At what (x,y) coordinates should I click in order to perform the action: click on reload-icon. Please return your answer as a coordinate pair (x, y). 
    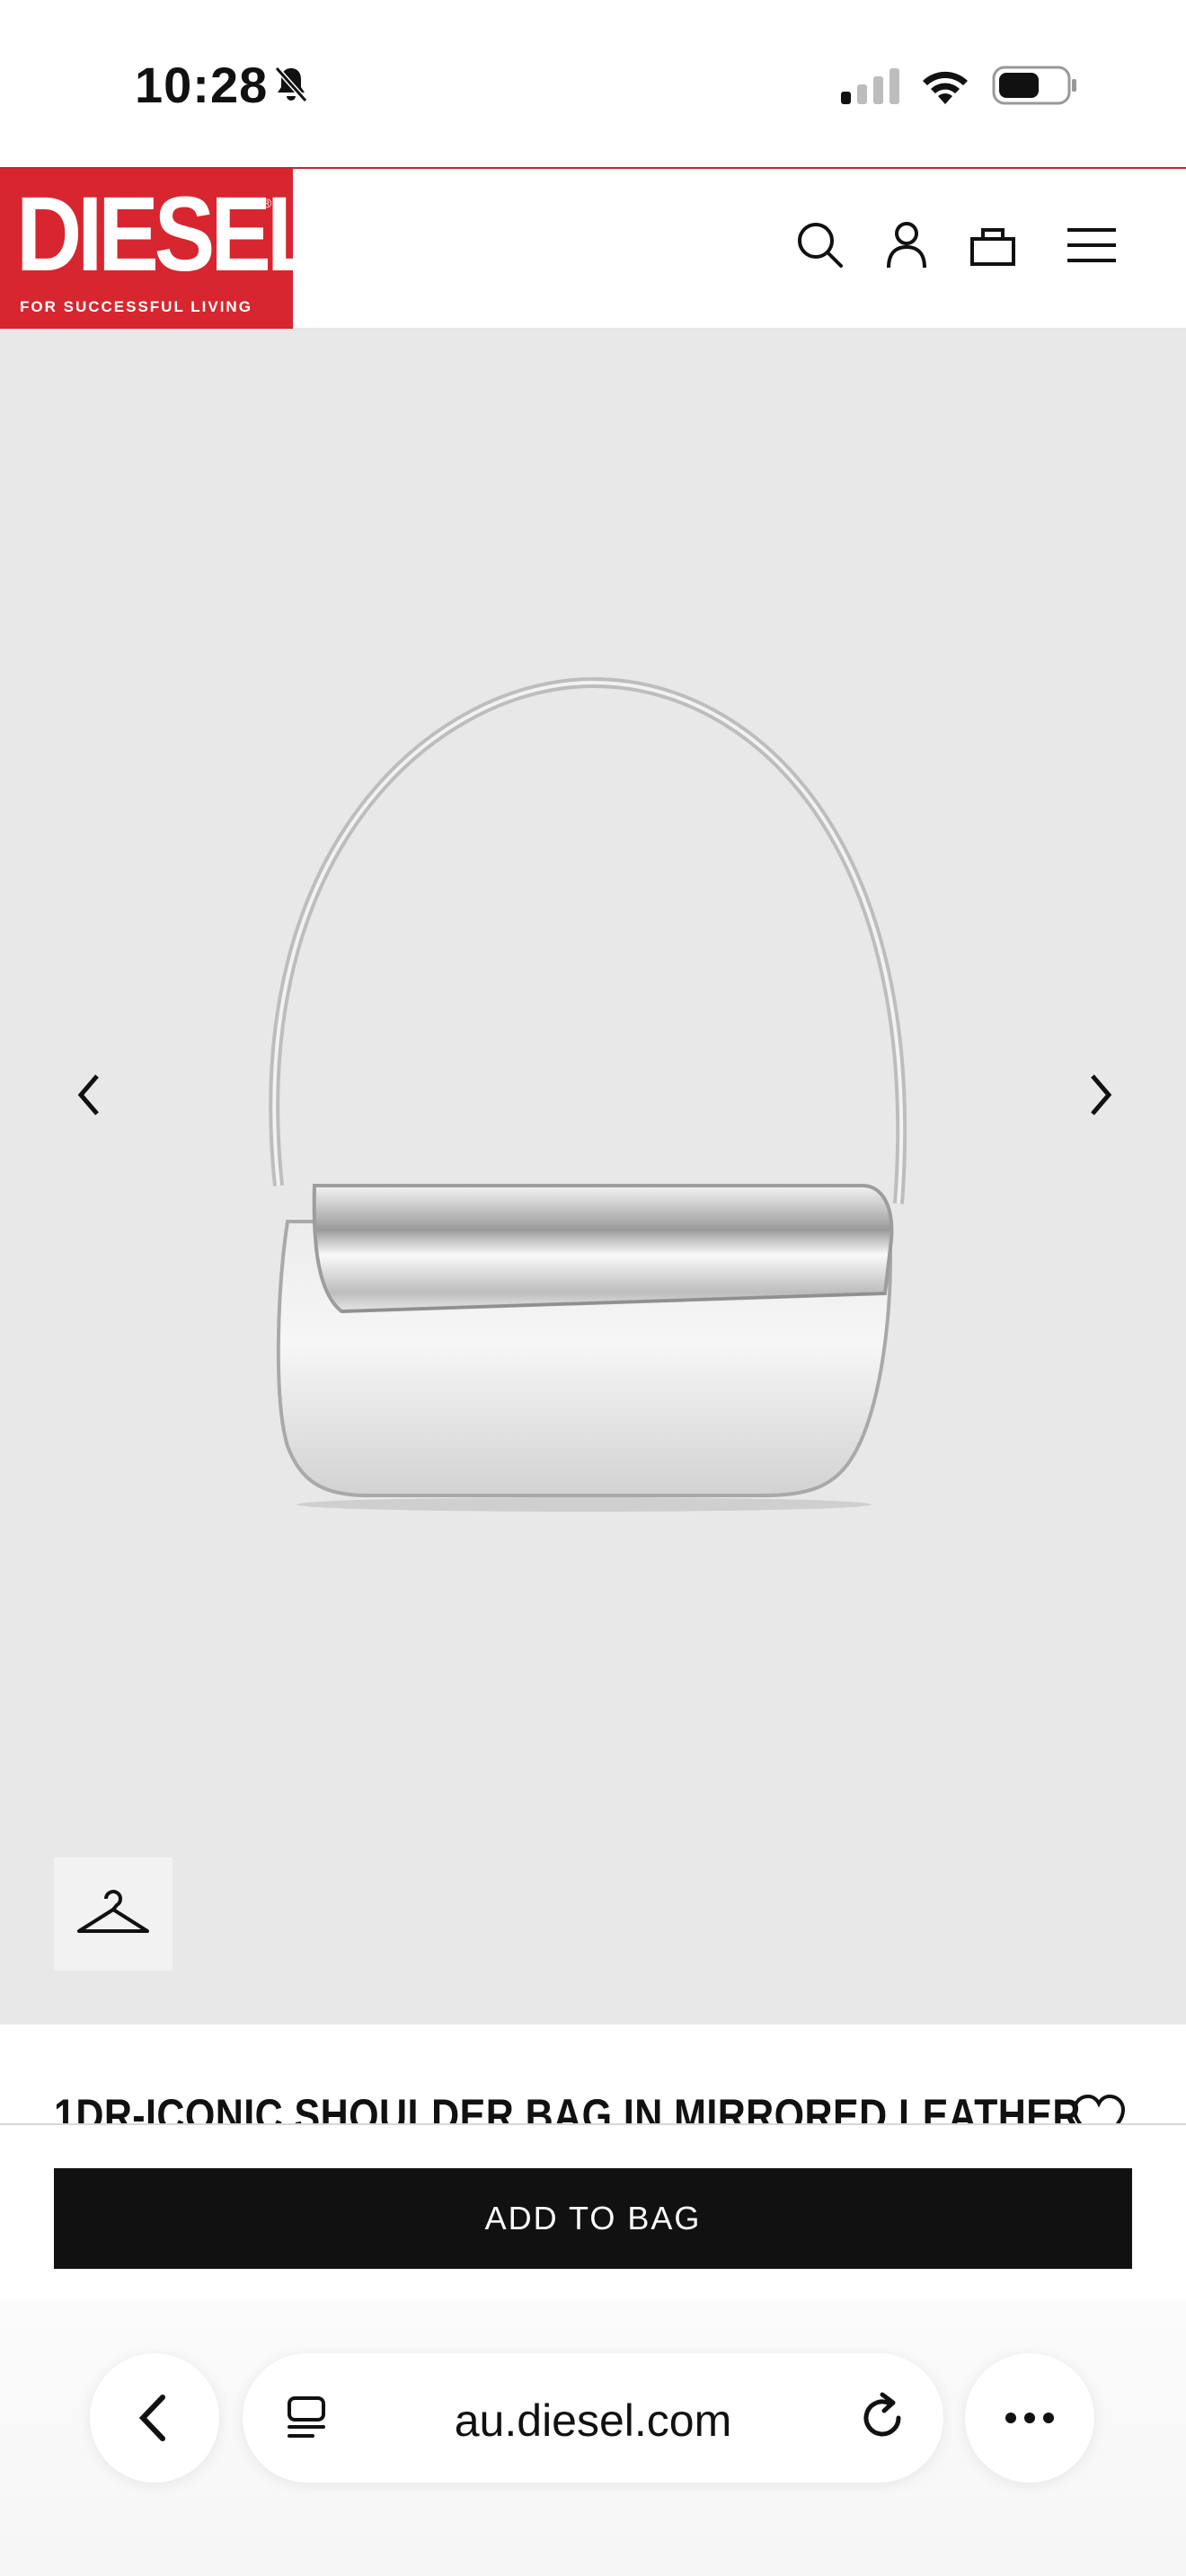
    Looking at the image, I should click on (882, 2418).